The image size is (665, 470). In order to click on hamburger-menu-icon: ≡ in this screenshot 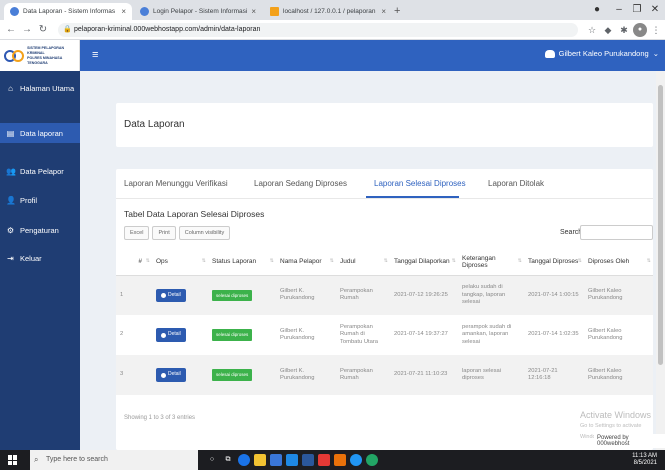, I will do `click(95, 55)`.